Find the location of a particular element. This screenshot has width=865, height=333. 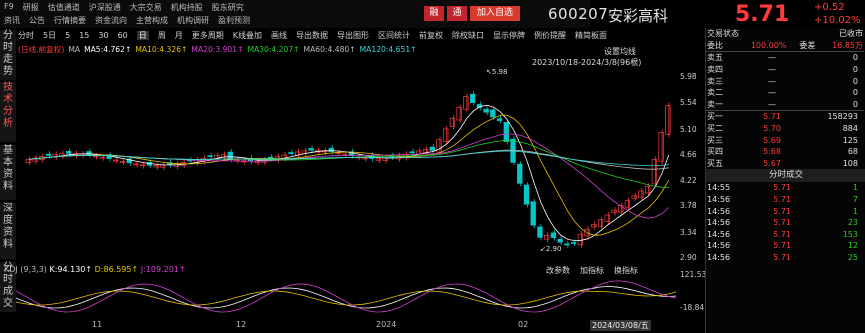

bid-row: 买三 5.69 125 is located at coordinates (785, 140).